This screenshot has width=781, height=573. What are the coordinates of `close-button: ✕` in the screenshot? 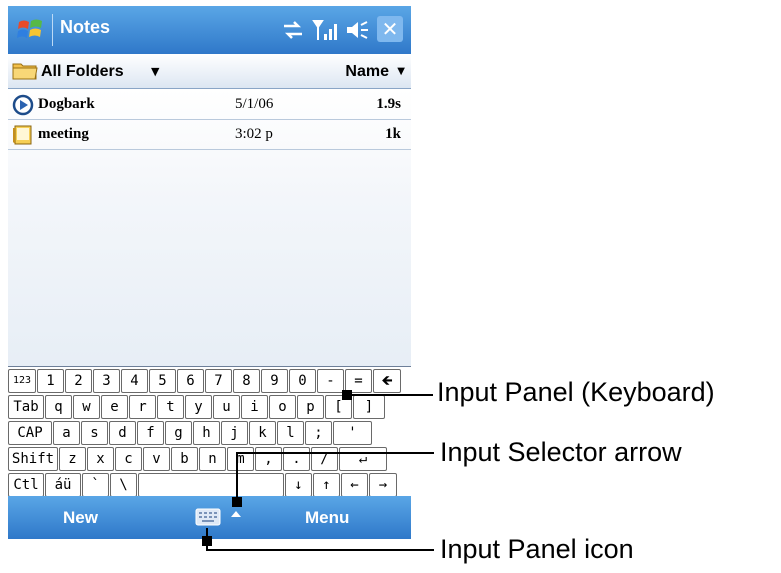 It's located at (390, 29).